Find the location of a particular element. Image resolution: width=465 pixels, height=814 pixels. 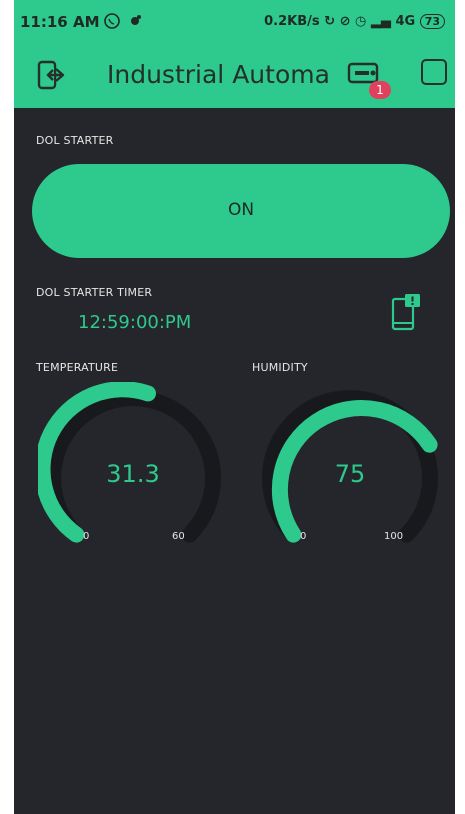

battery-icon: 73 is located at coordinates (432, 21).